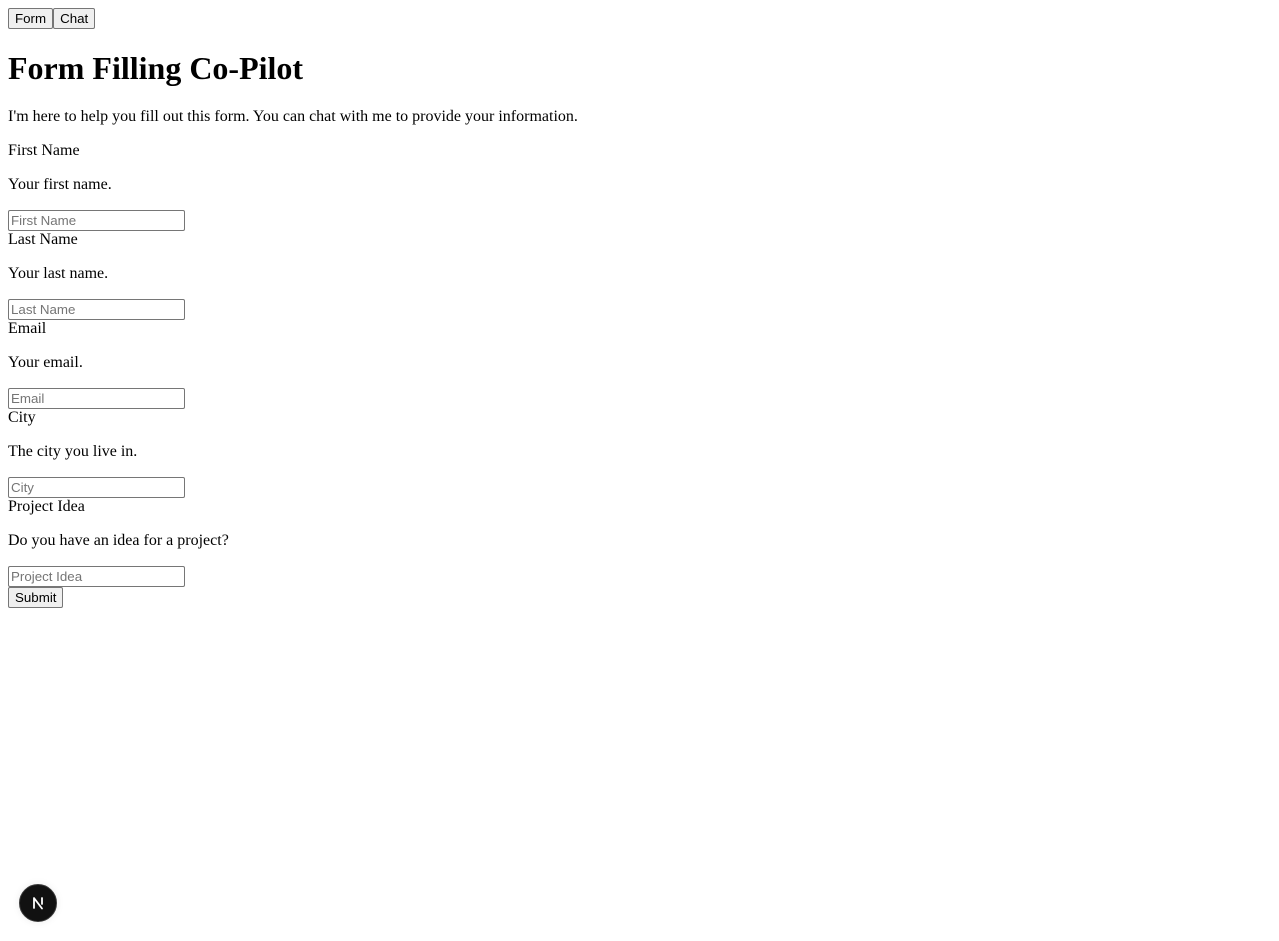  Describe the element at coordinates (639, 597) in the screenshot. I see `submit-row: Submit` at that location.